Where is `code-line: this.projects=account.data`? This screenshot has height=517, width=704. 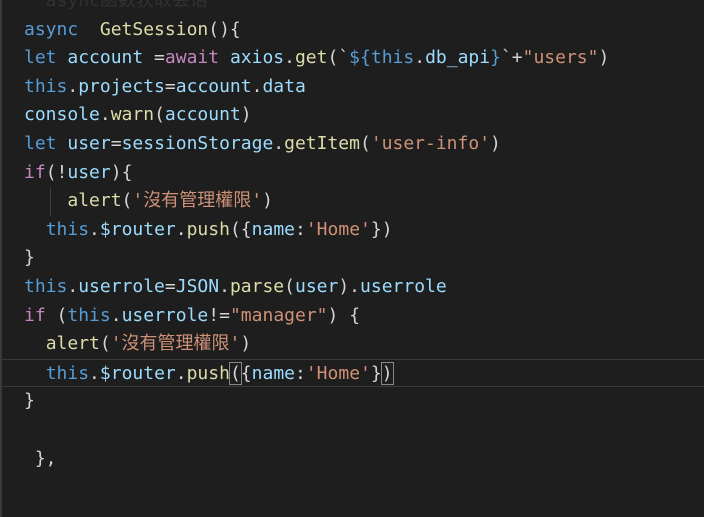
code-line: this.projects=account.data is located at coordinates (352, 87).